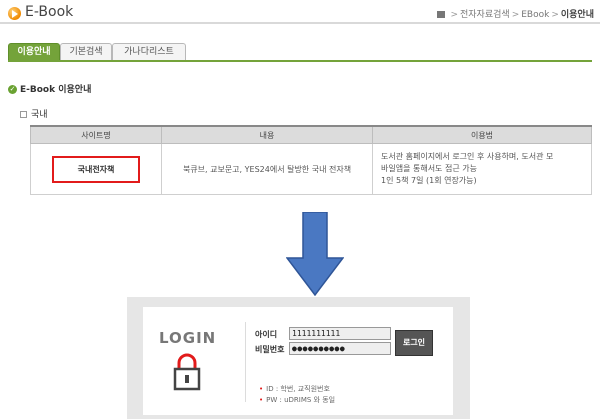 This screenshot has width=600, height=419. What do you see at coordinates (515, 13) in the screenshot?
I see `breadcrumb: > 전자자료검색 > EBook > 이용안내` at bounding box center [515, 13].